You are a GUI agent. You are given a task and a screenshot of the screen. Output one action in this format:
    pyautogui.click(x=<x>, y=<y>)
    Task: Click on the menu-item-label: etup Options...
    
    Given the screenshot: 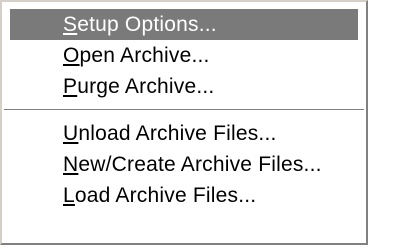 What is the action you would take?
    pyautogui.click(x=147, y=24)
    